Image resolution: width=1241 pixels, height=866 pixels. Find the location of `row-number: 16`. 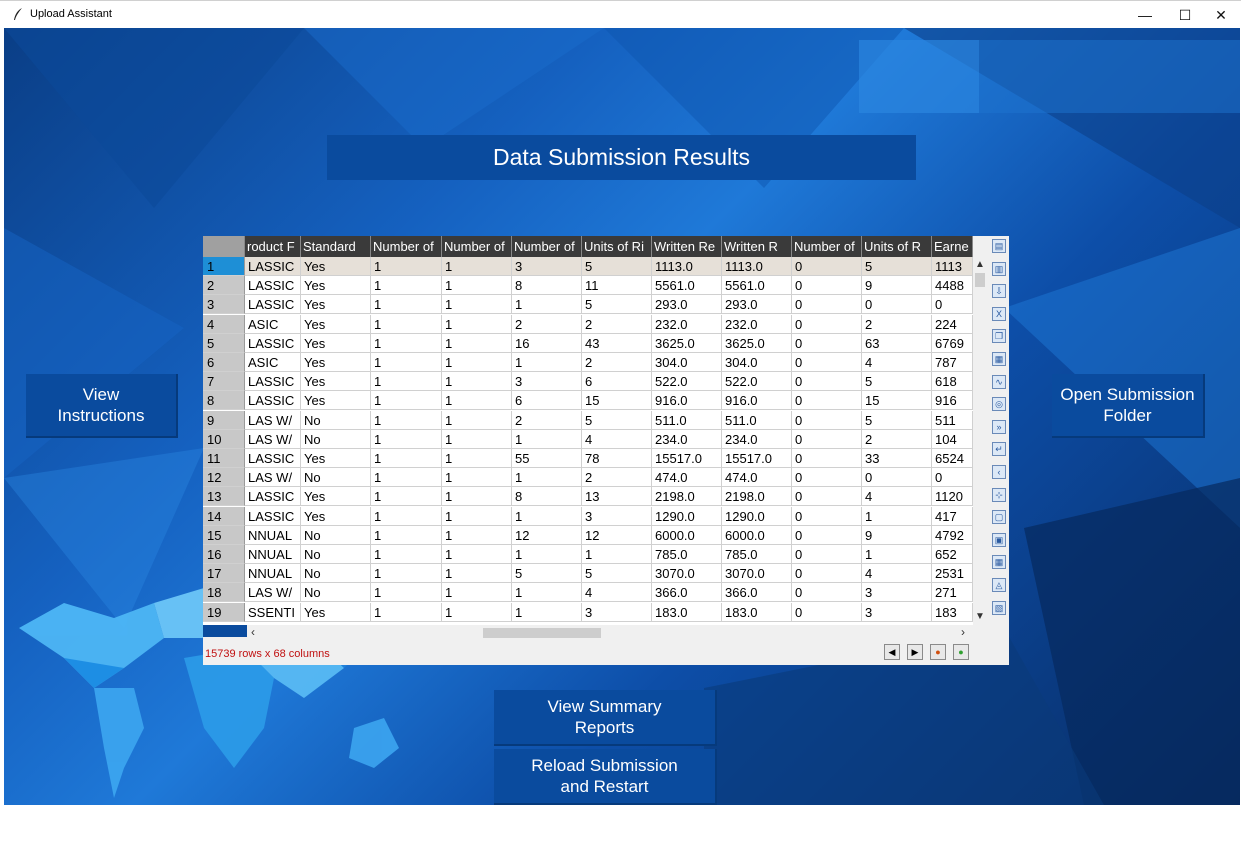

row-number: 16 is located at coordinates (224, 554).